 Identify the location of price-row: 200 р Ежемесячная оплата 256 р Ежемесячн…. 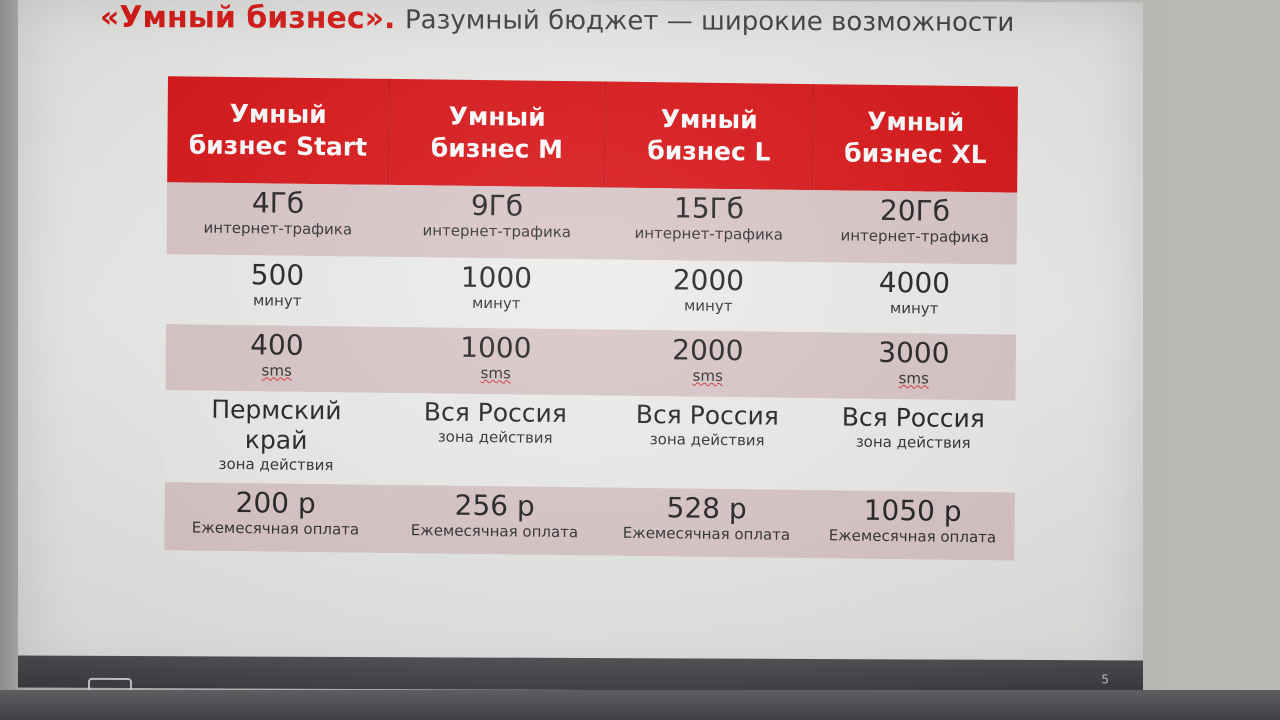
(589, 521).